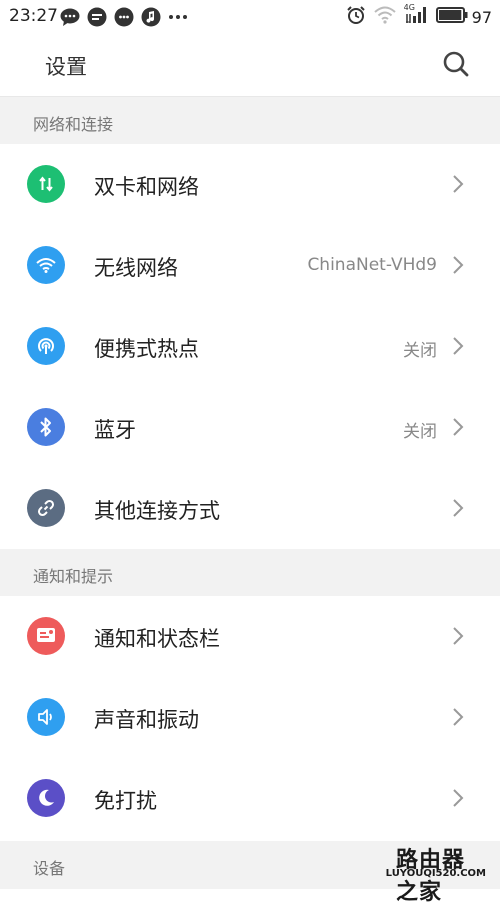  I want to click on link-icon, so click(46, 508).